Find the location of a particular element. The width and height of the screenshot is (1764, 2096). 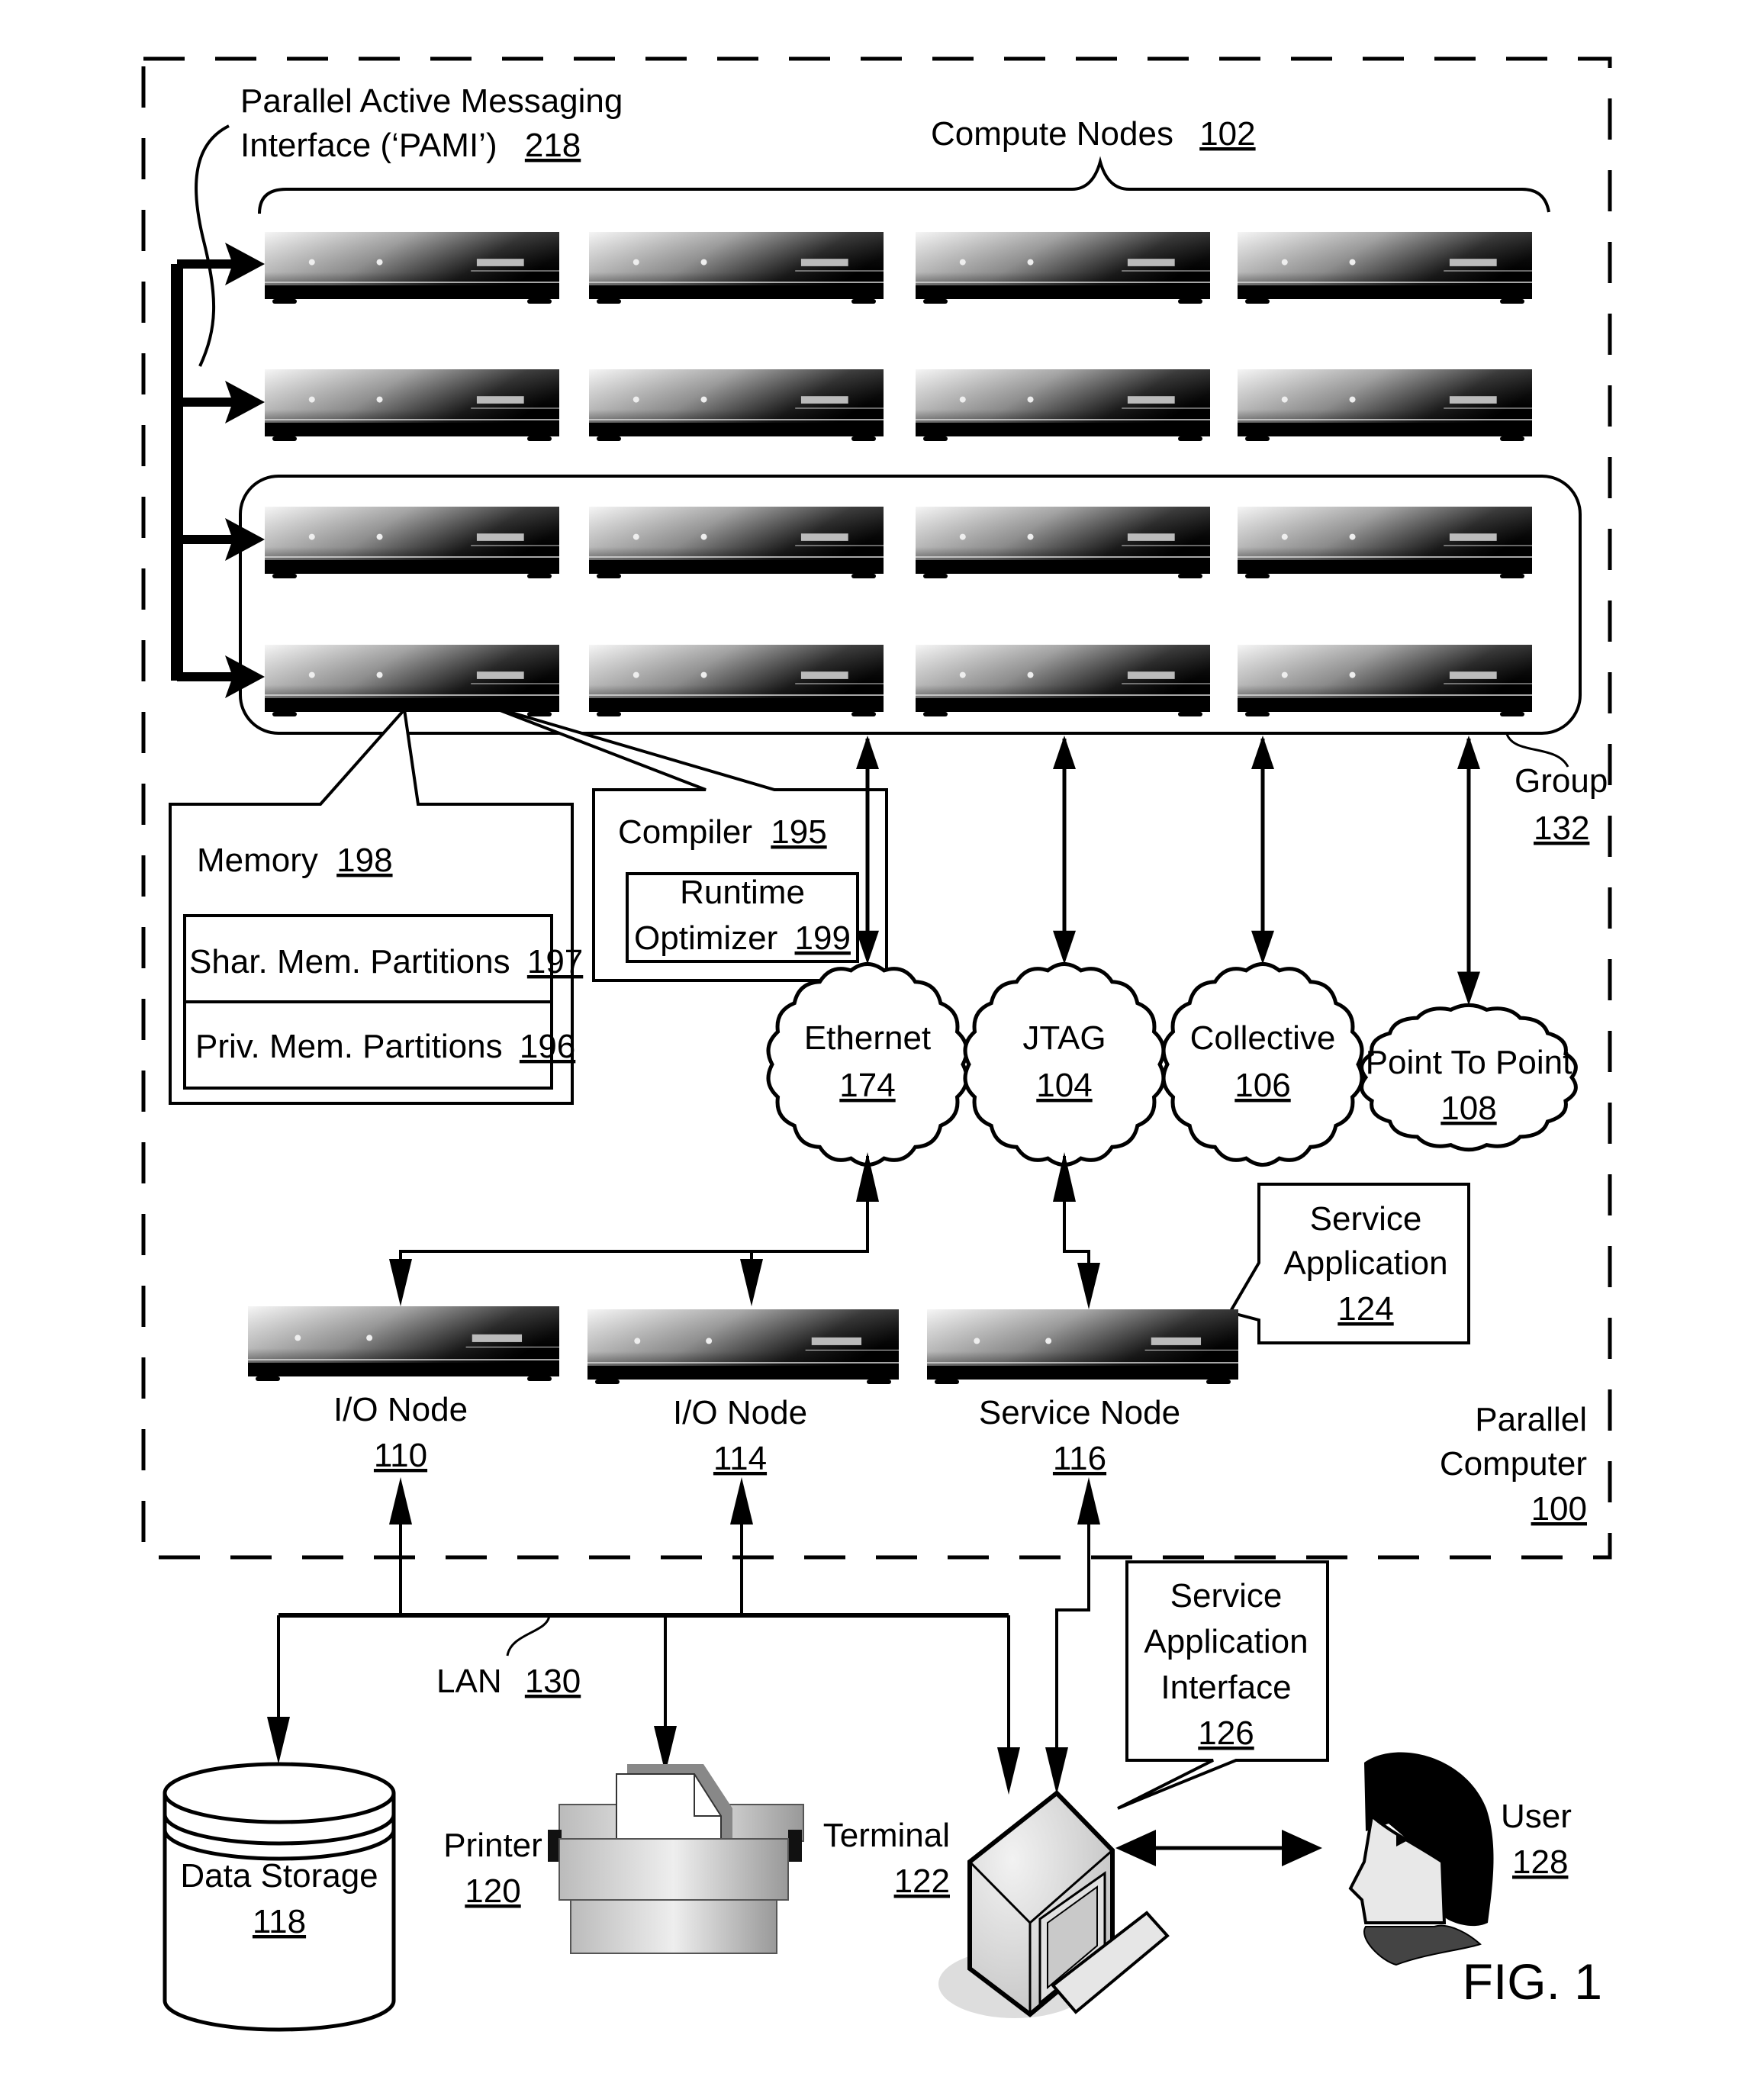

sai-line2: Application is located at coordinates (1226, 1641).